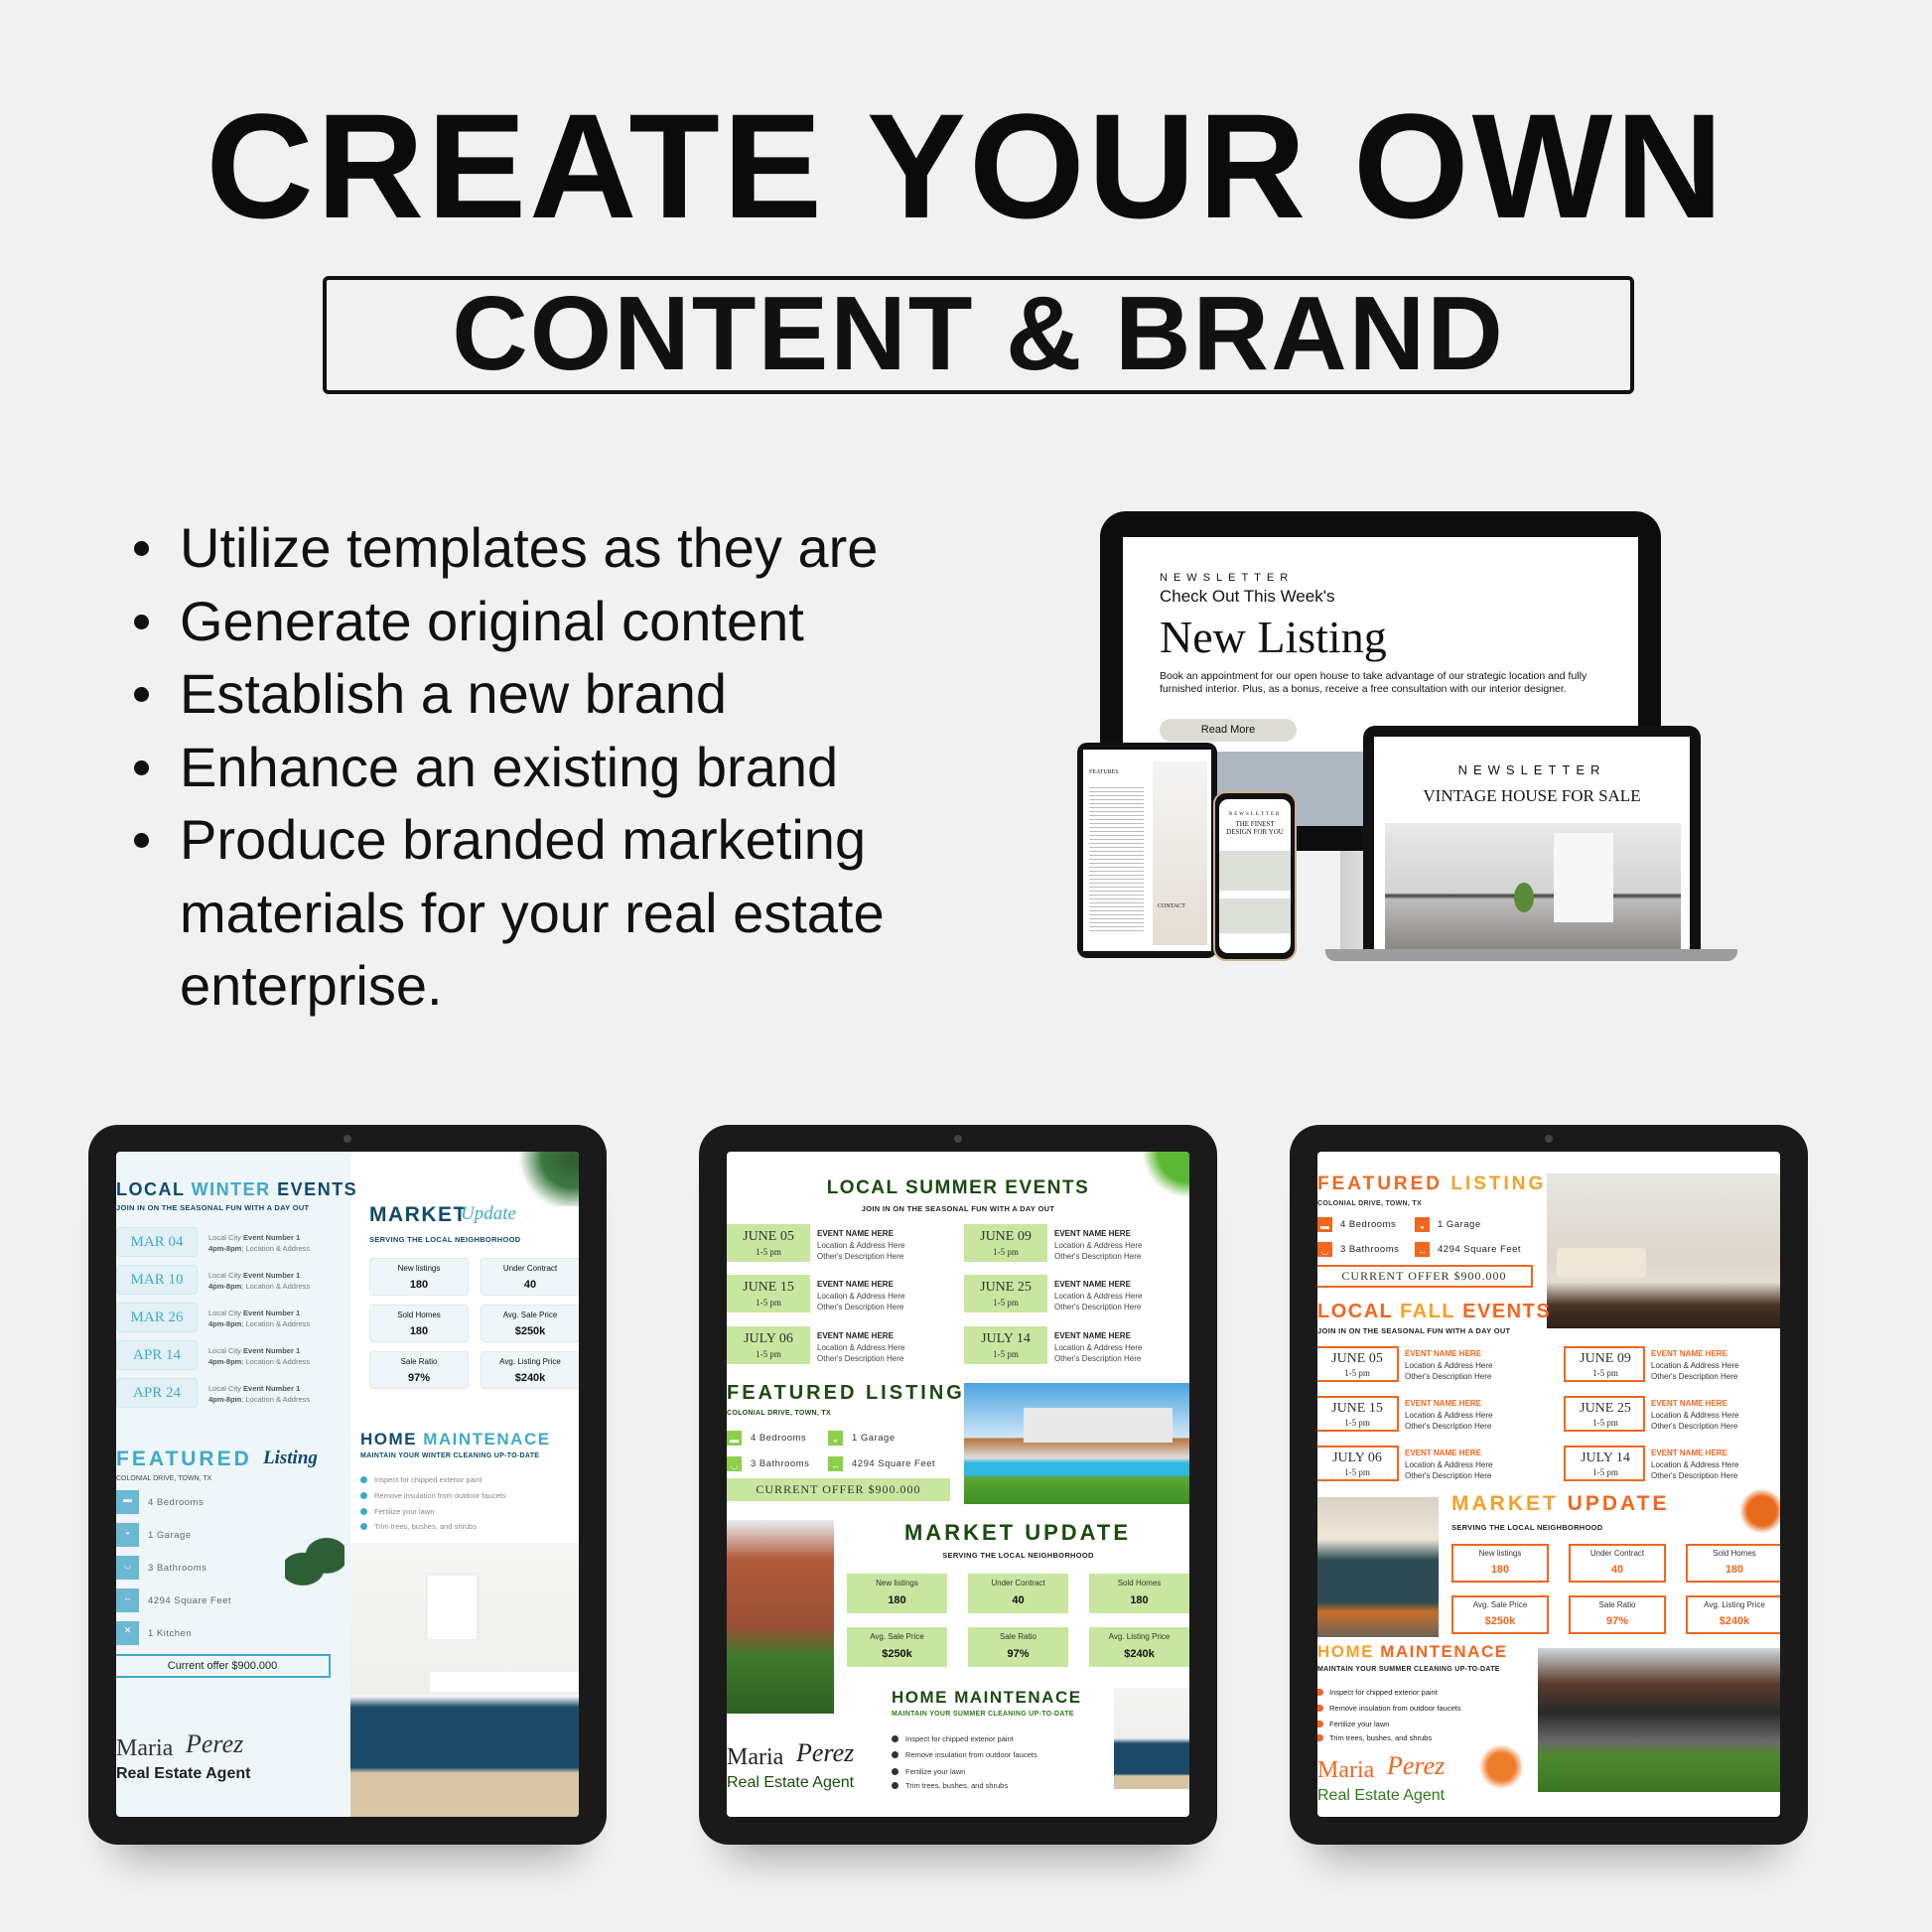 The width and height of the screenshot is (1932, 1932). Describe the element at coordinates (935, 1772) in the screenshot. I see `maint-item: Fertilize your lawn` at that location.